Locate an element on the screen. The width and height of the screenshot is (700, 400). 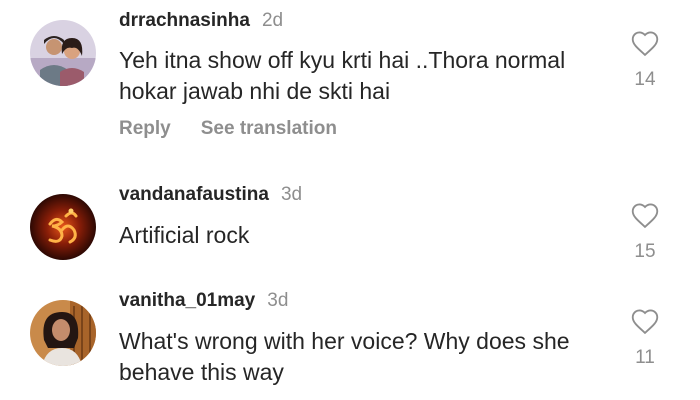
timestamp: 2d is located at coordinates (272, 20).